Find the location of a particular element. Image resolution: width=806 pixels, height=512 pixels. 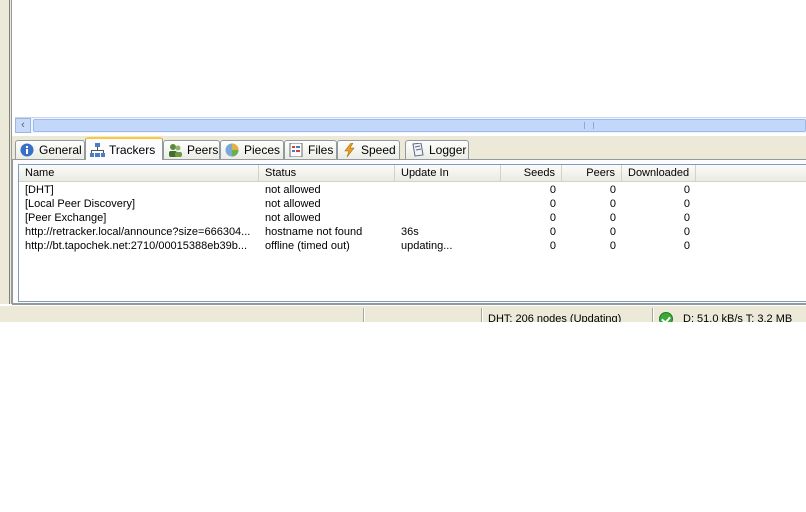

scroll-thumb is located at coordinates (419, 125).